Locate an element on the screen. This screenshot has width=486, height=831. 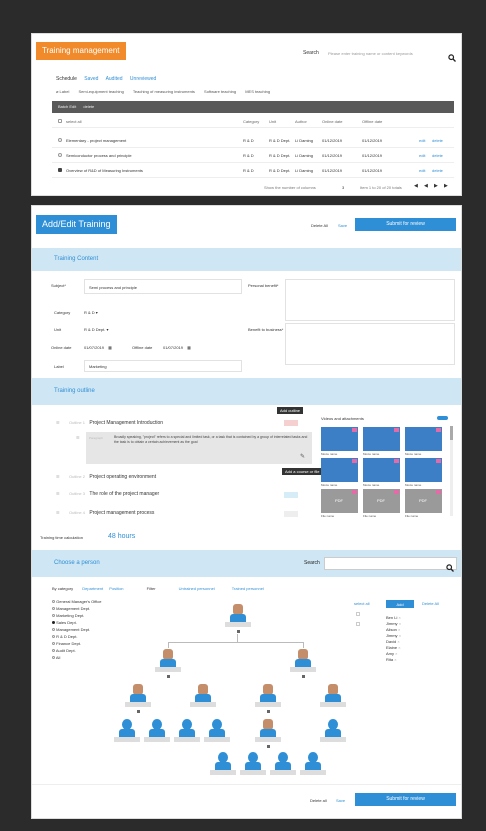
department-item: General Manager's Office is located at coordinates (84, 602).